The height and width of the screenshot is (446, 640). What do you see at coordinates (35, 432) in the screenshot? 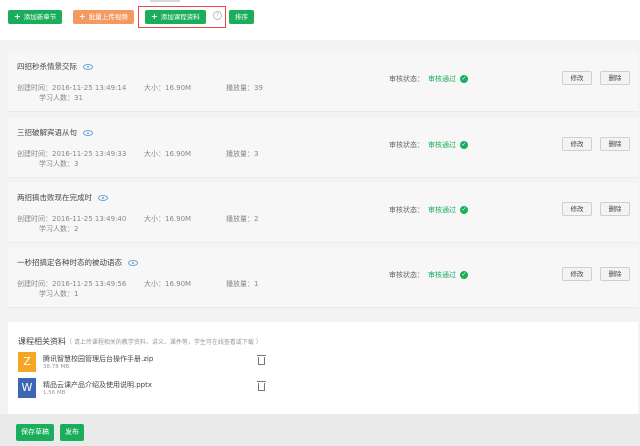
I see `save-draft-button: 保存草稿` at bounding box center [35, 432].